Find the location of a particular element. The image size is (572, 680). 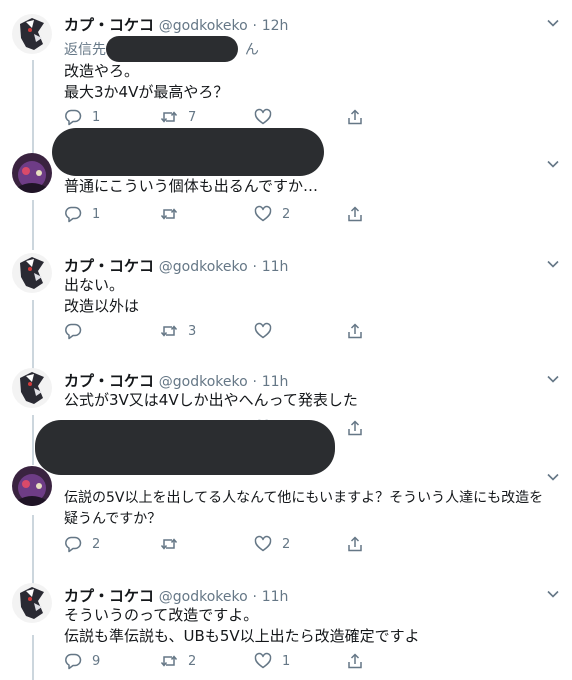

tweet-header: カプ・コケコ @godkokeko · 12h is located at coordinates (176, 24).